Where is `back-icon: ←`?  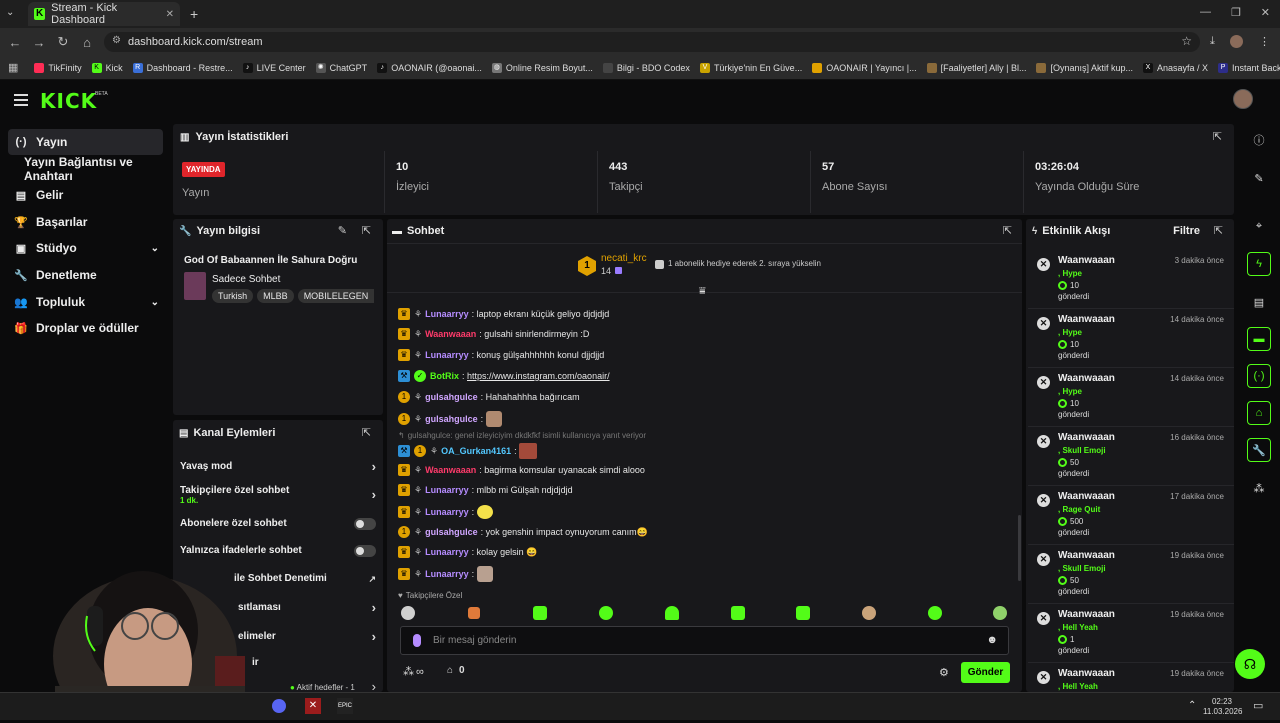
back-icon: ← is located at coordinates (15, 42).